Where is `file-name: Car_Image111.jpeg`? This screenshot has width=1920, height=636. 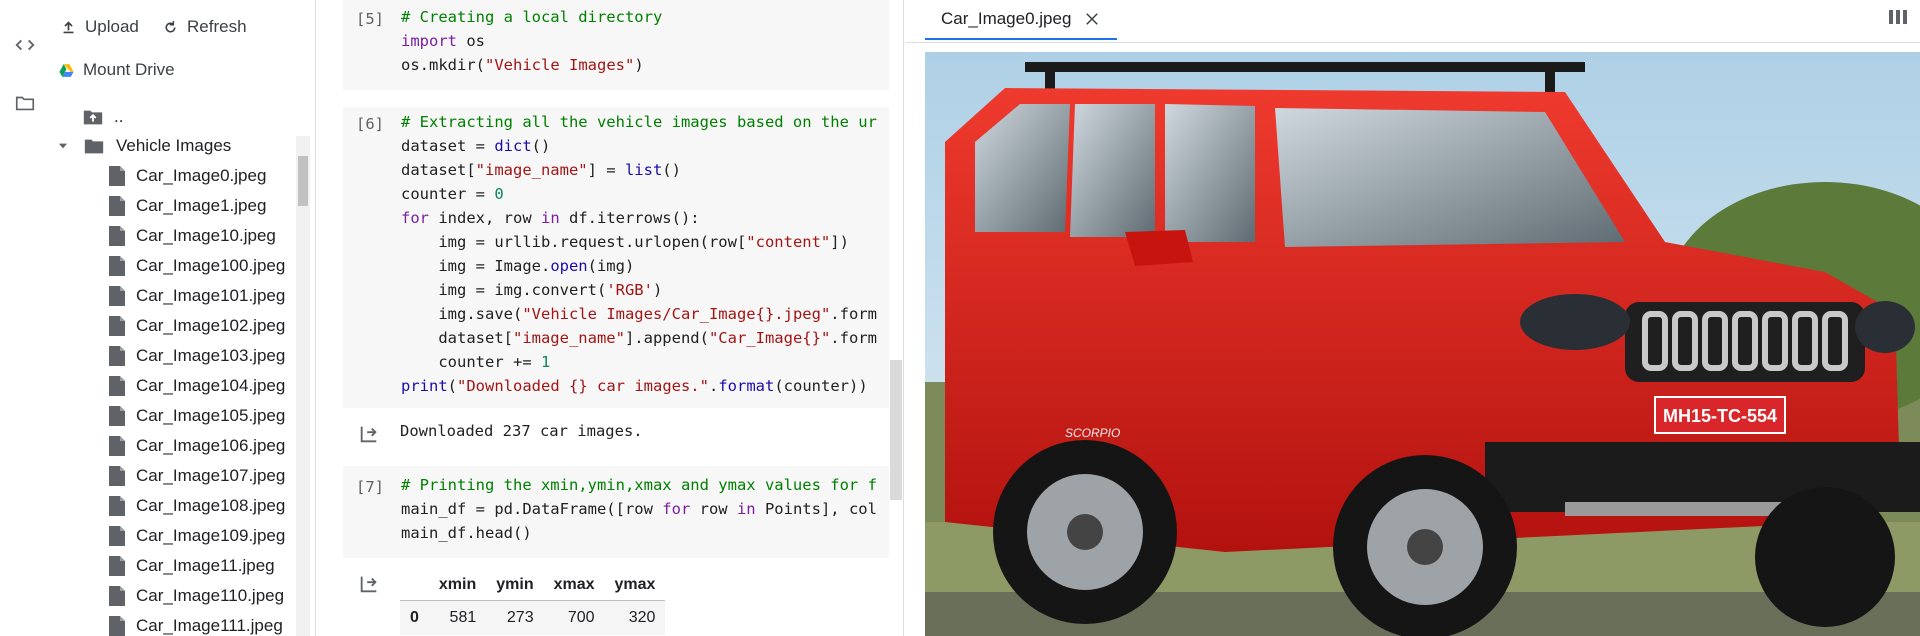
file-name: Car_Image111.jpeg is located at coordinates (209, 625).